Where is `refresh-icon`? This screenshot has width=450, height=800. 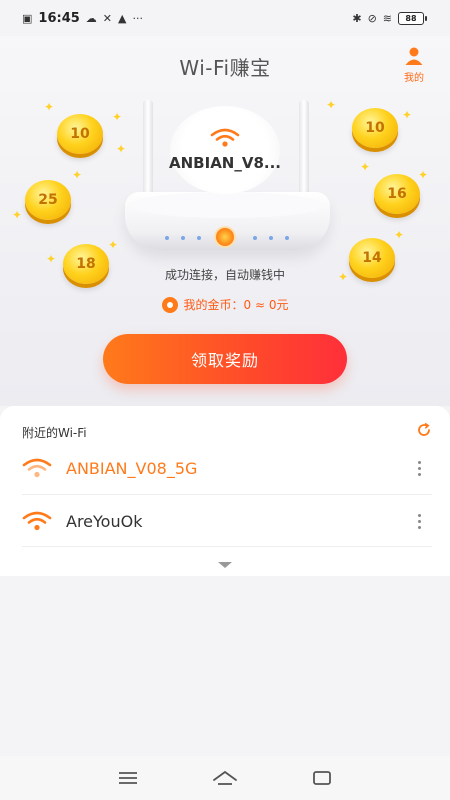
refresh-icon is located at coordinates (424, 430).